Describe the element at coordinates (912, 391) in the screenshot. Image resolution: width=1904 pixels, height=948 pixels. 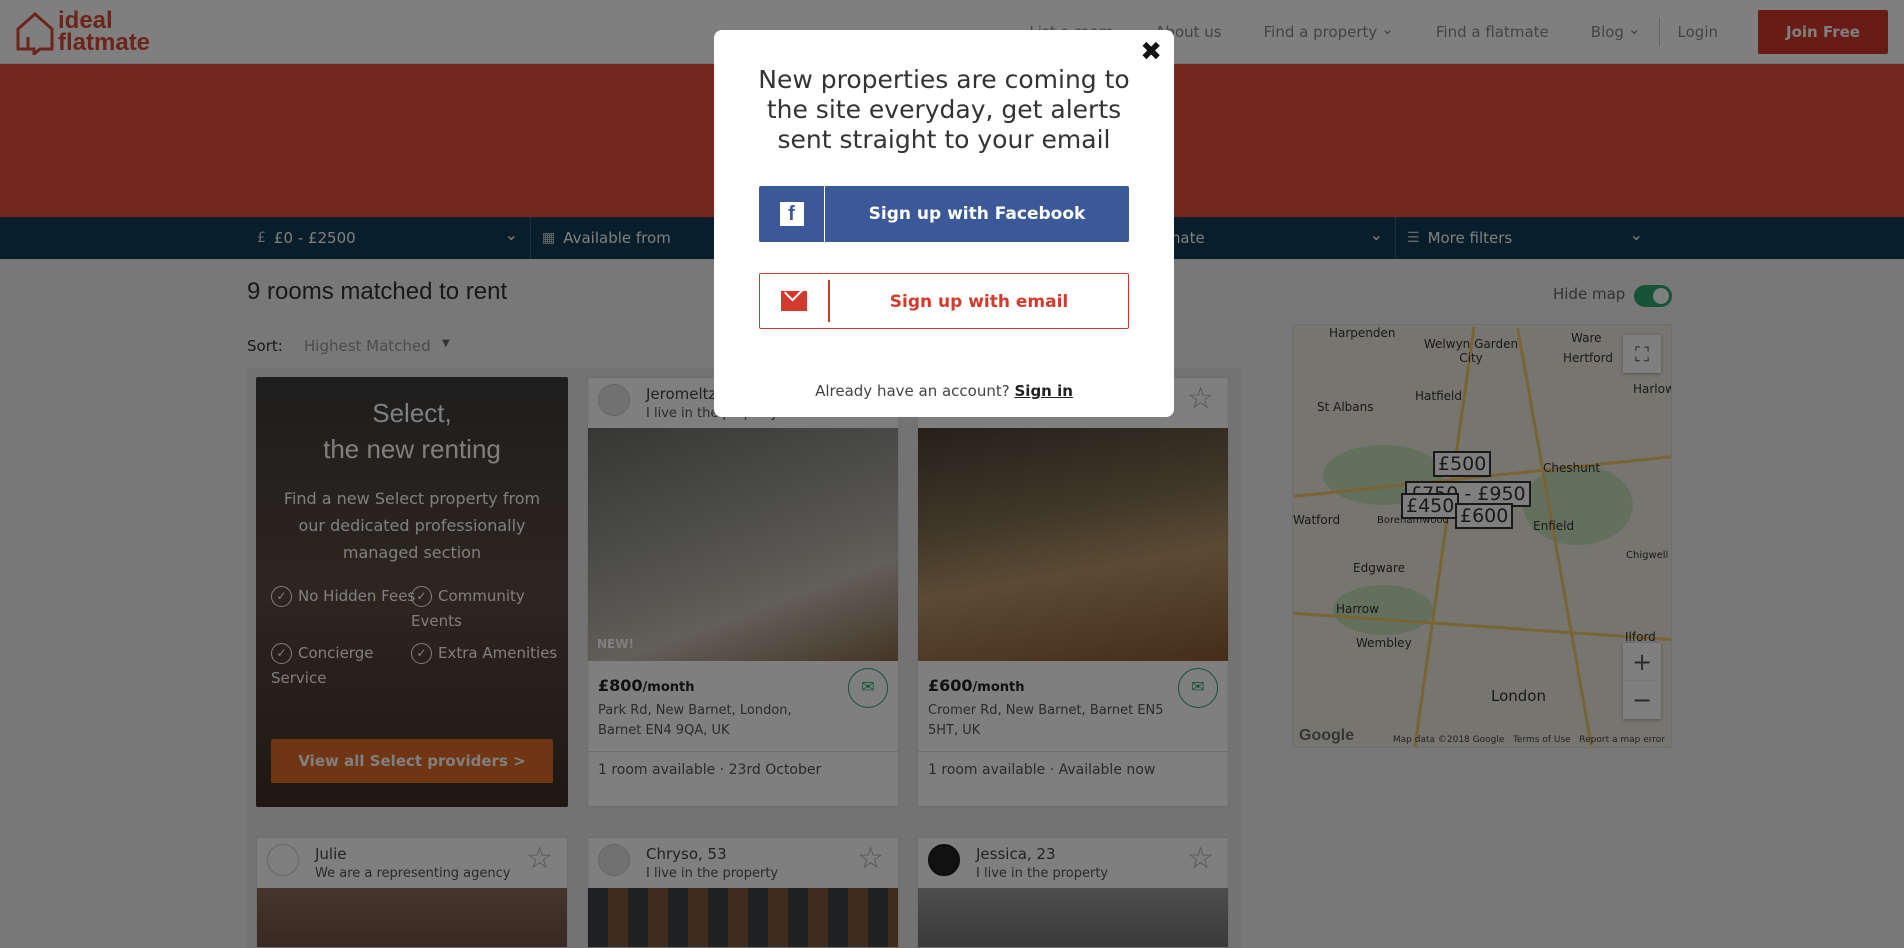
I see `signin-prompt-text: Already have an account?` at that location.